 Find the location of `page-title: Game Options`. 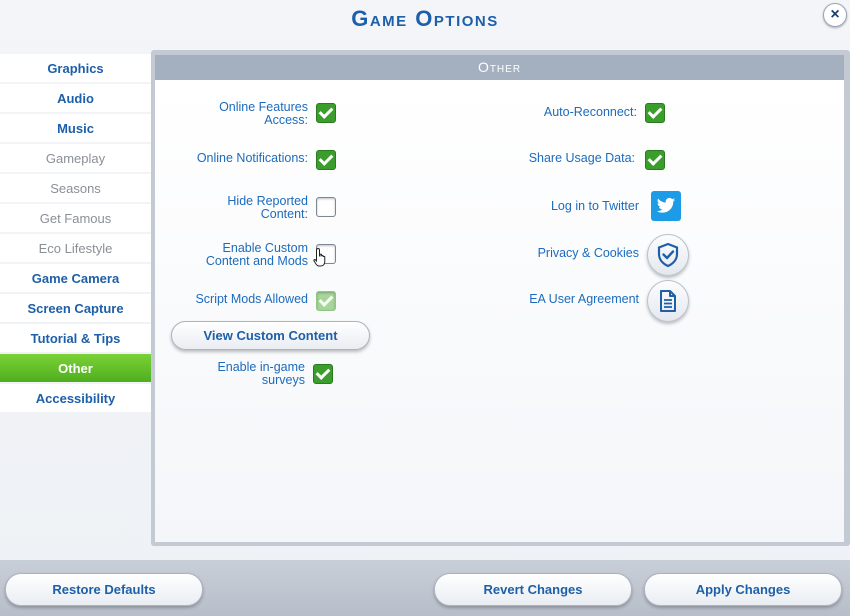

page-title: Game Options is located at coordinates (425, 18).